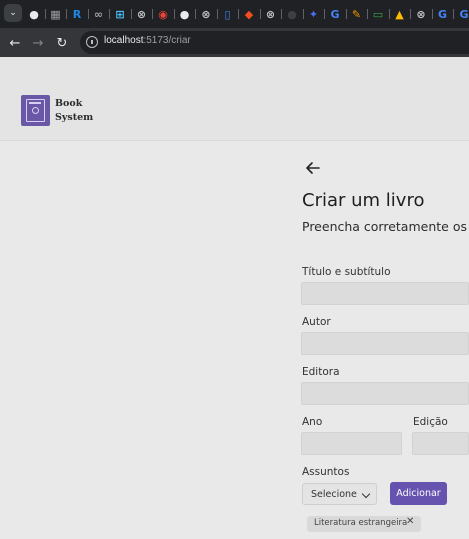 This screenshot has width=469, height=539. I want to click on autor-label: Autor, so click(316, 322).